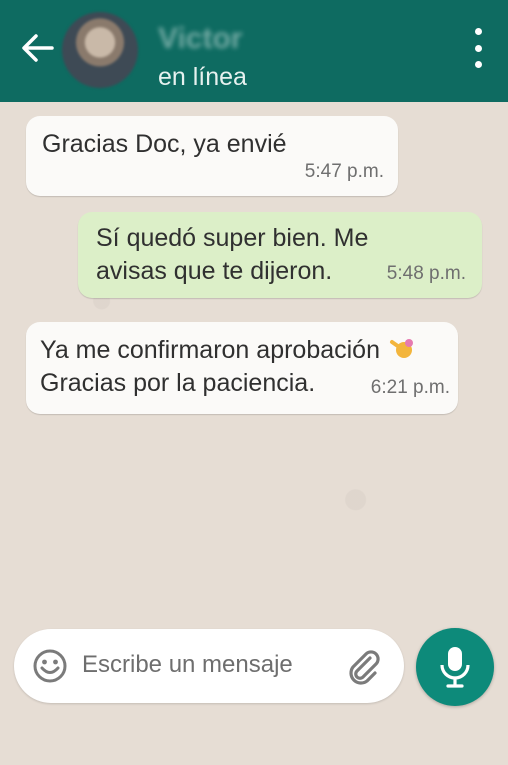  I want to click on avatar, so click(100, 50).